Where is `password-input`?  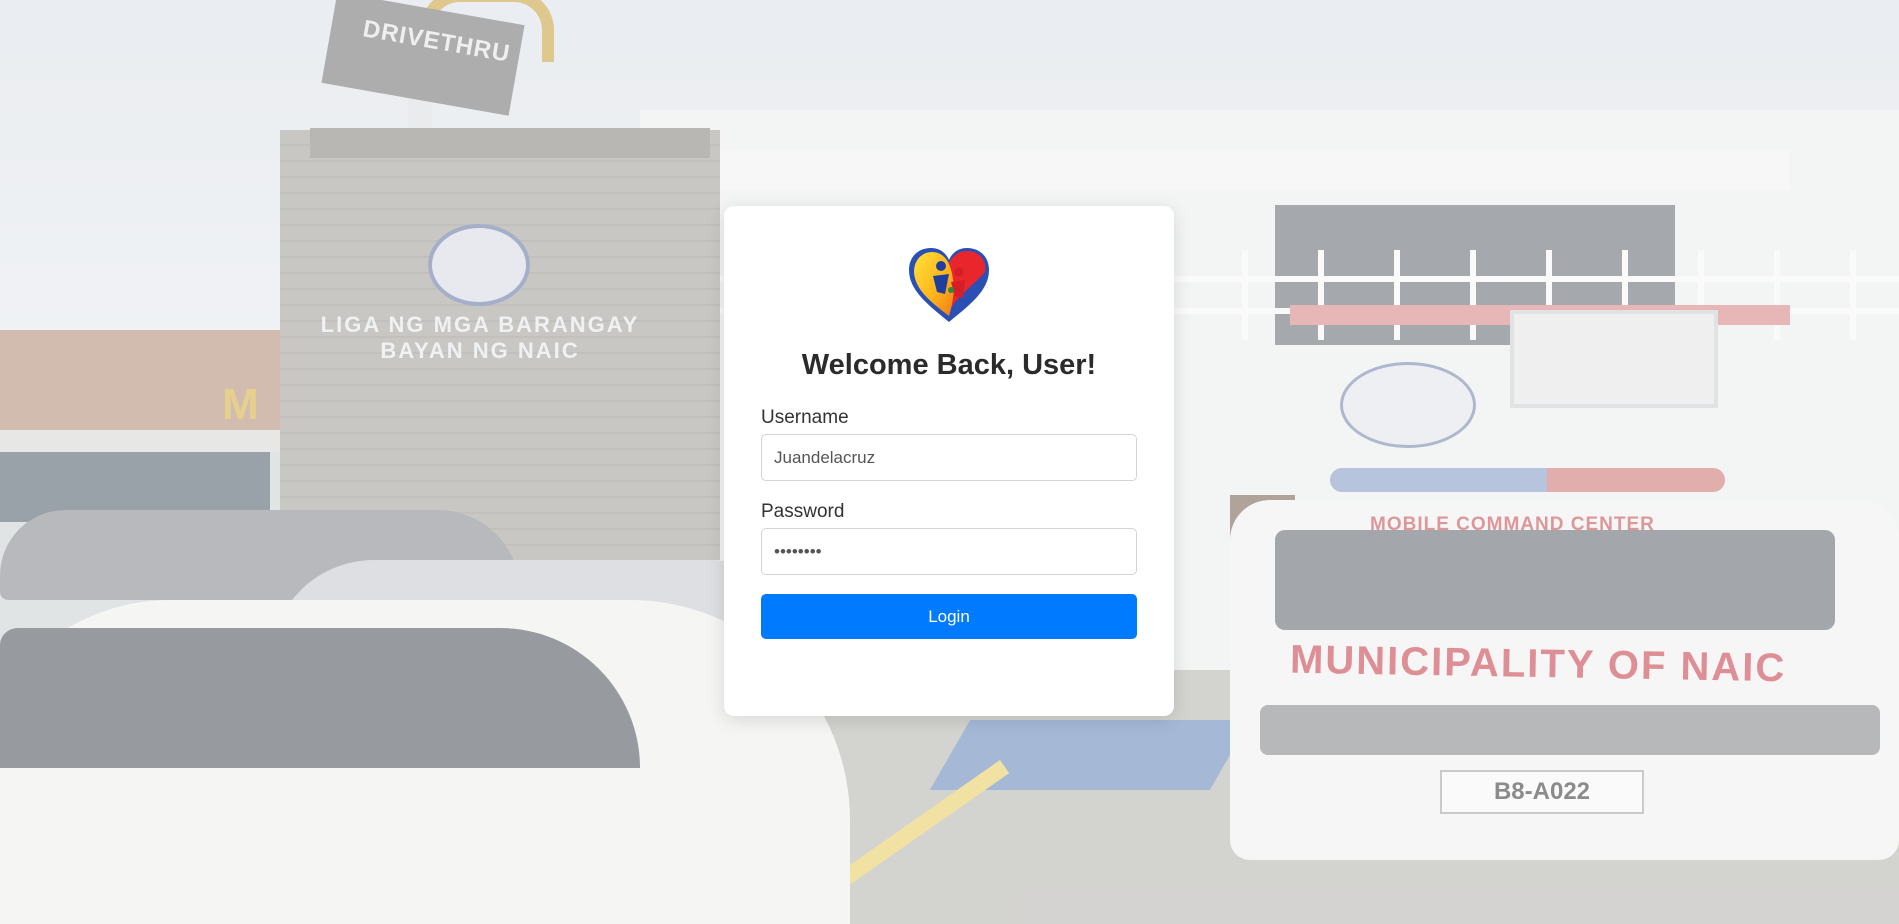
password-input is located at coordinates (949, 551).